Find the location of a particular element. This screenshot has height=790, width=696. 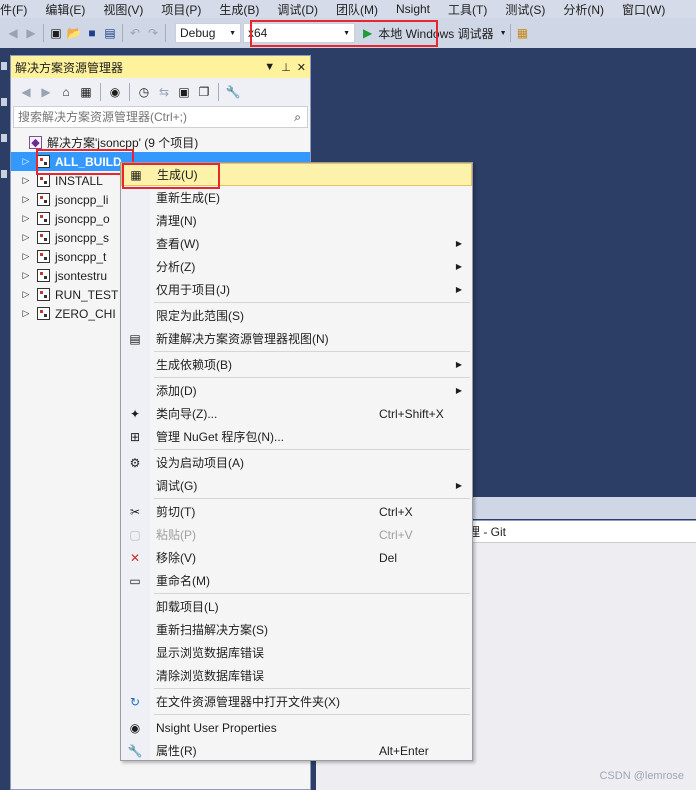

context-menu-item-label: 卸载项目(L) is located at coordinates (187, 607).